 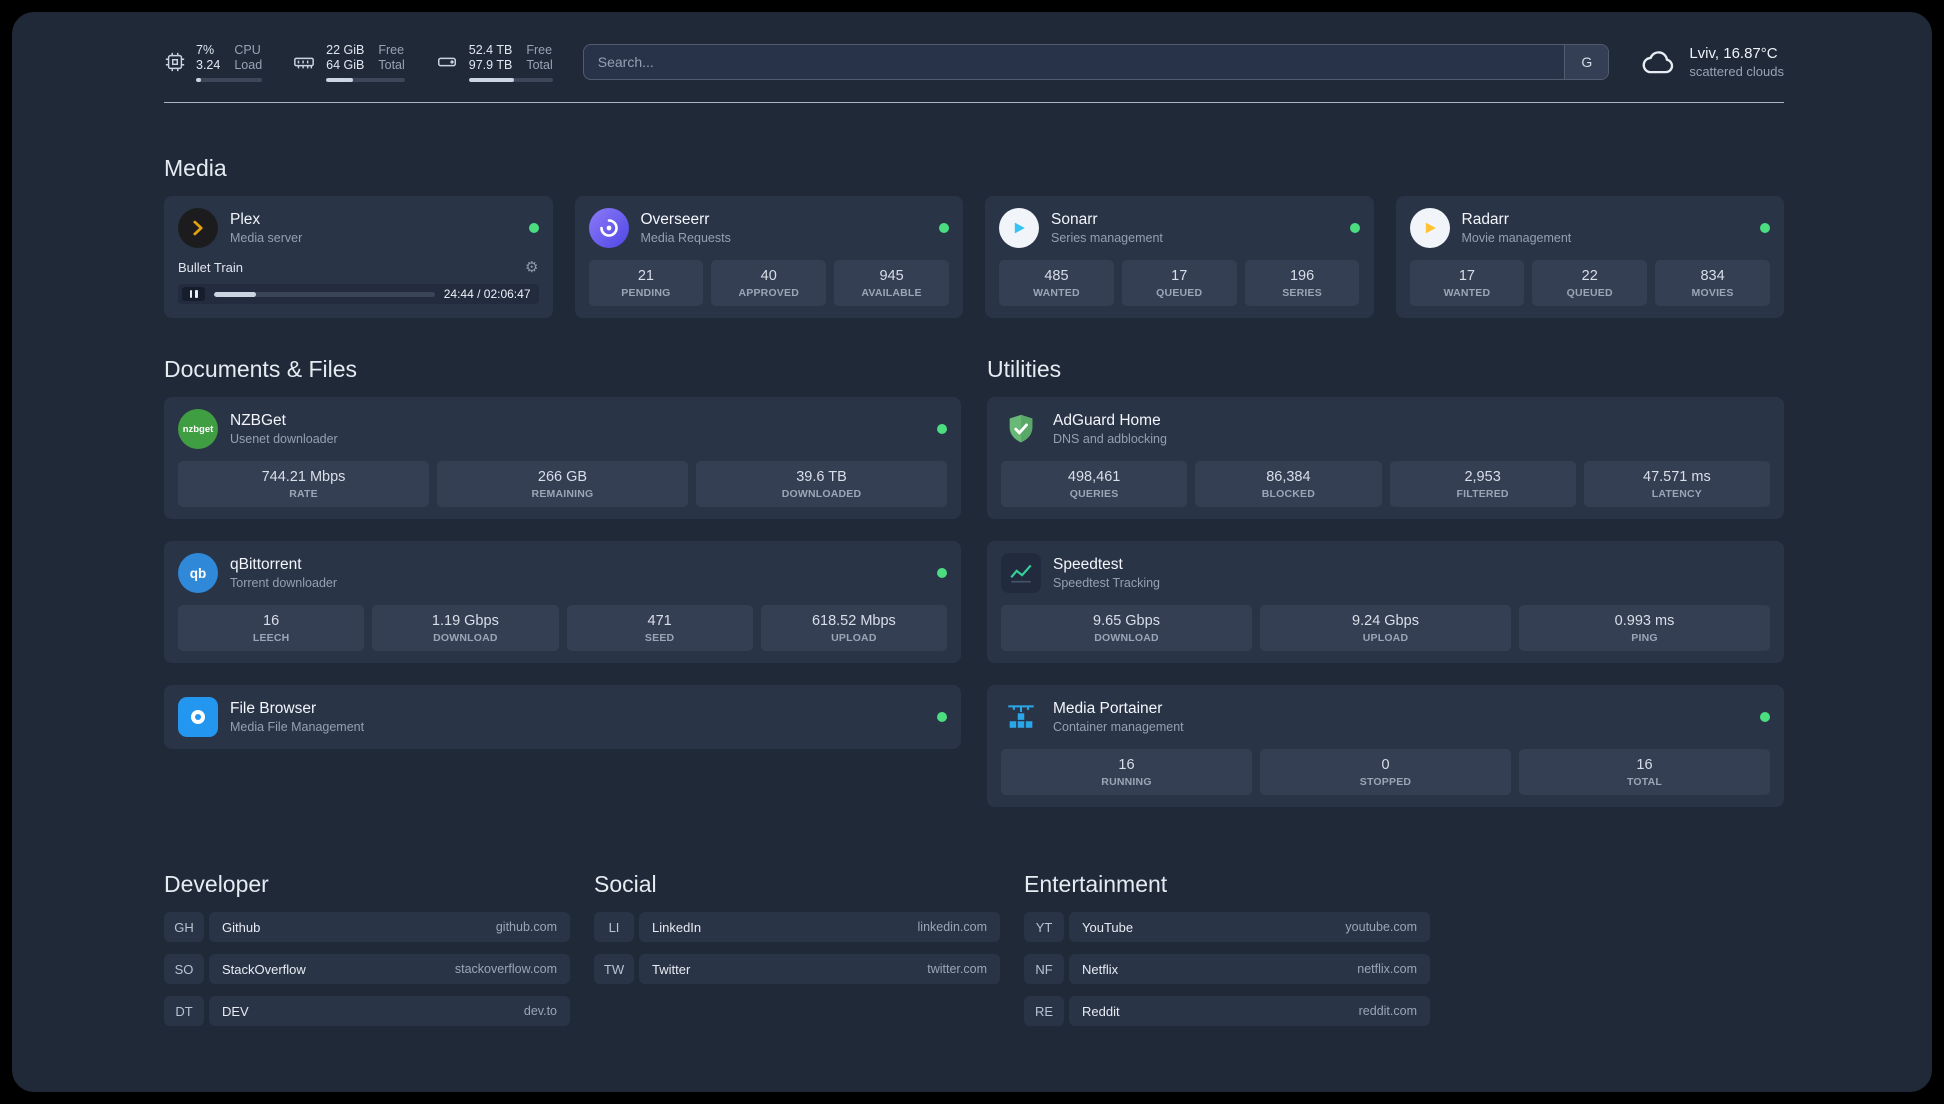 I want to click on playback-time: 24:44 / 02:06:47, so click(x=487, y=294).